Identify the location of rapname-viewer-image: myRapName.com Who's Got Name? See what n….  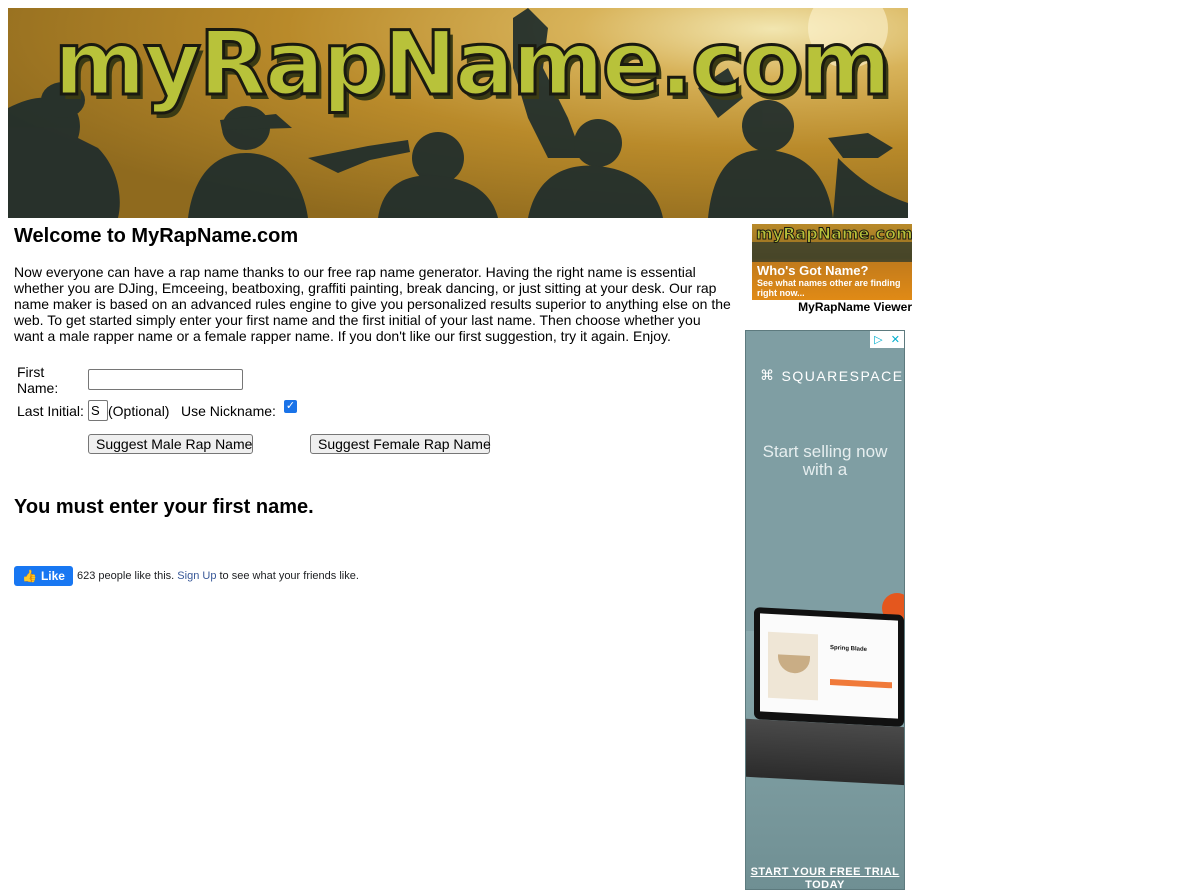
(832, 262).